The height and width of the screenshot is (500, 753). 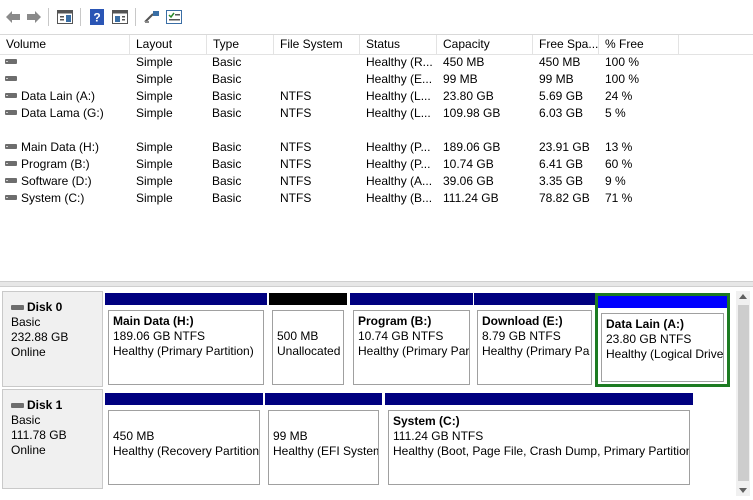 I want to click on partition-status: Unallocated, so click(x=309, y=351).